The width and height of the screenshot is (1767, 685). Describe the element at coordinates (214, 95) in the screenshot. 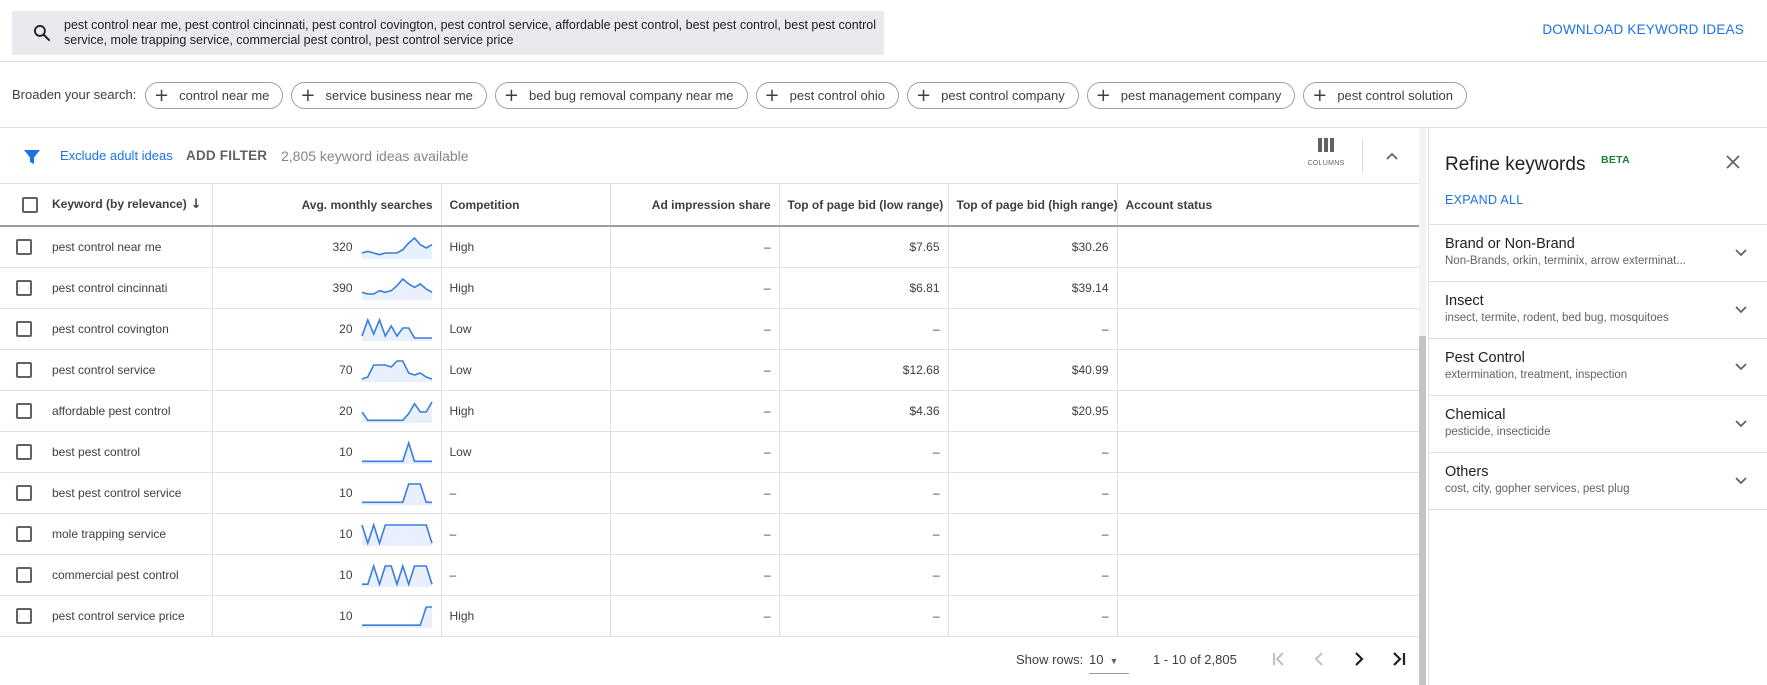

I see `broaden-chip: + control near me` at that location.